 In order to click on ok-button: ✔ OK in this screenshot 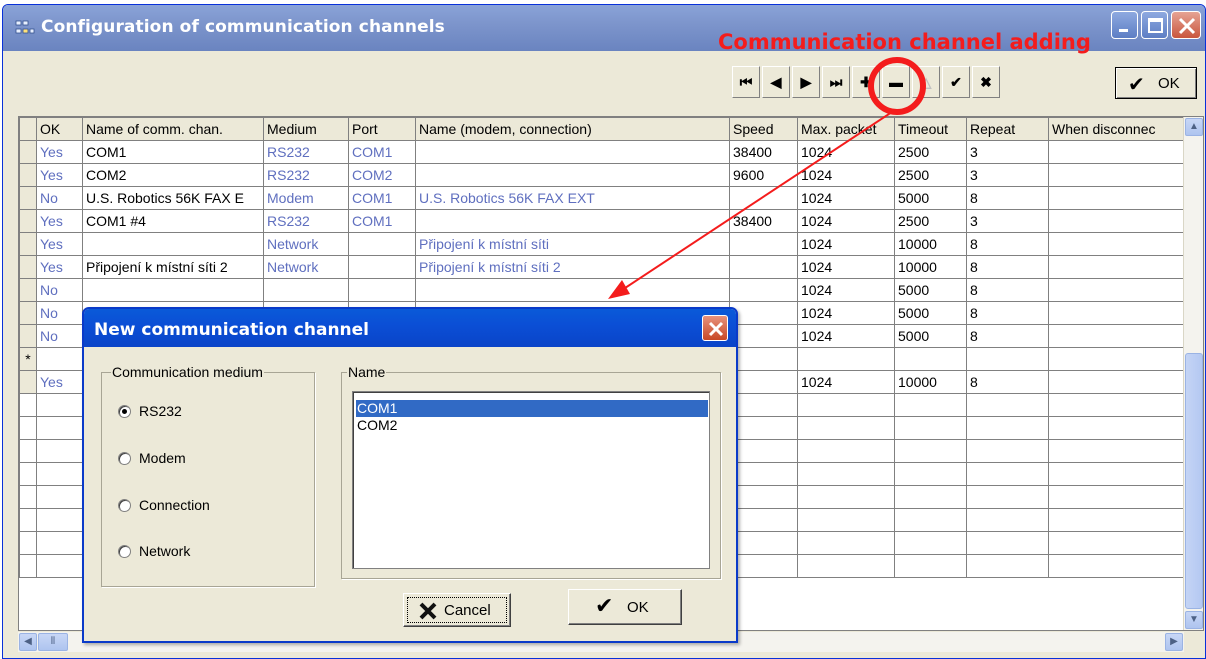, I will do `click(1156, 83)`.